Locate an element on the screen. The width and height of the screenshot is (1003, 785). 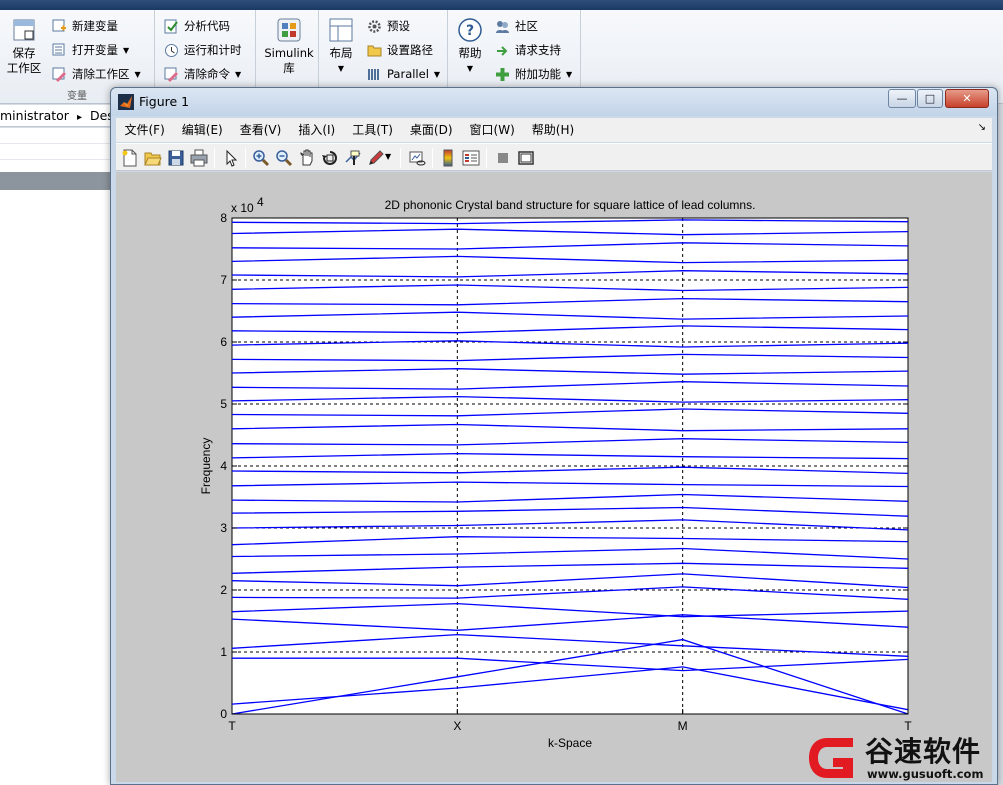
community-label: 社区 is located at coordinates (526, 26).